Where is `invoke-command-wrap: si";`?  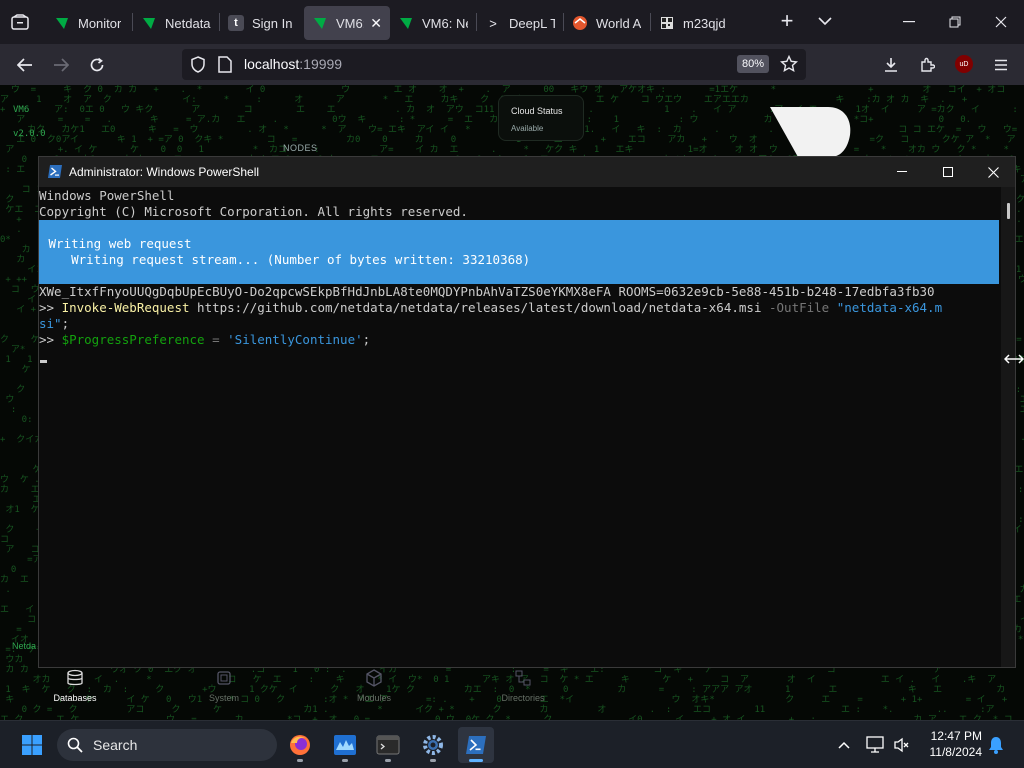
invoke-command-wrap: si"; is located at coordinates (520, 324).